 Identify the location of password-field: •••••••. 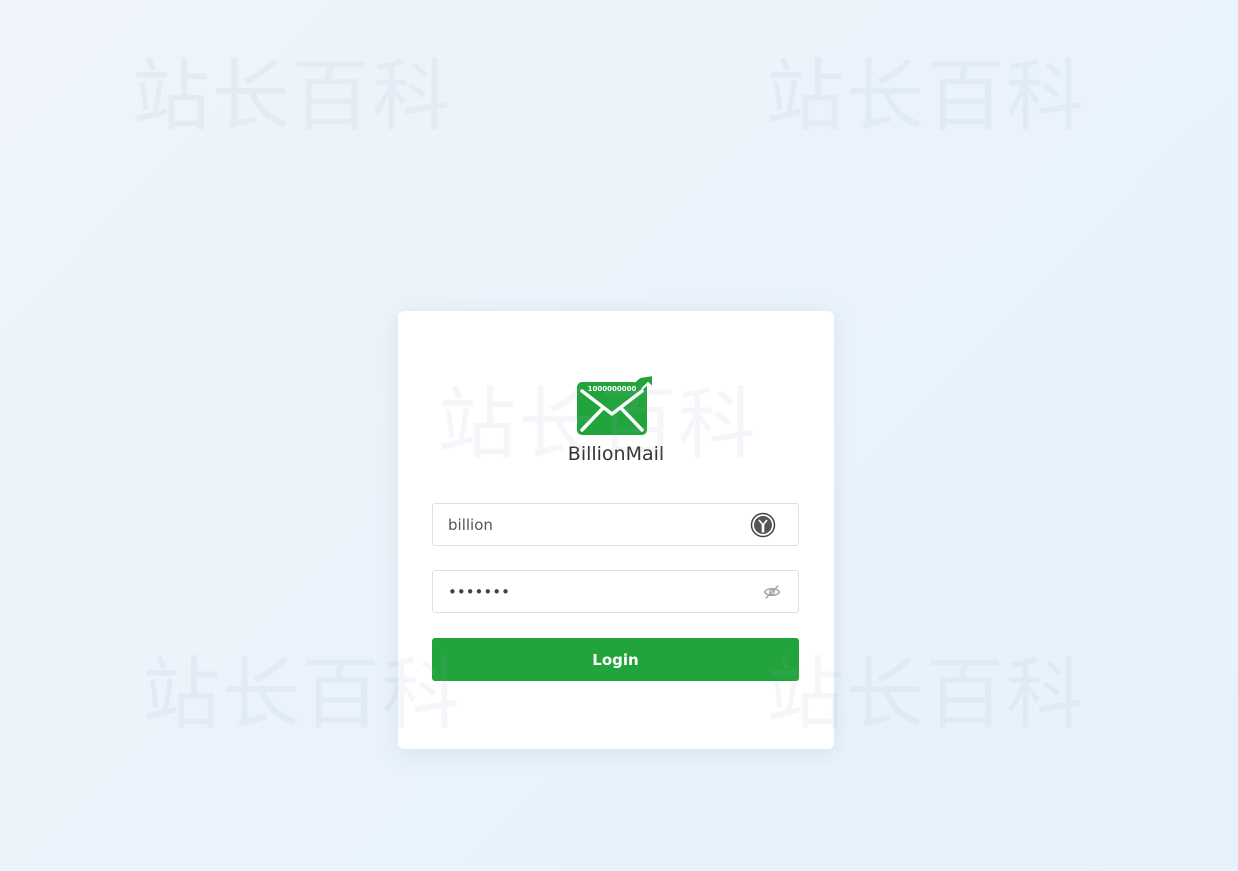
(615, 591).